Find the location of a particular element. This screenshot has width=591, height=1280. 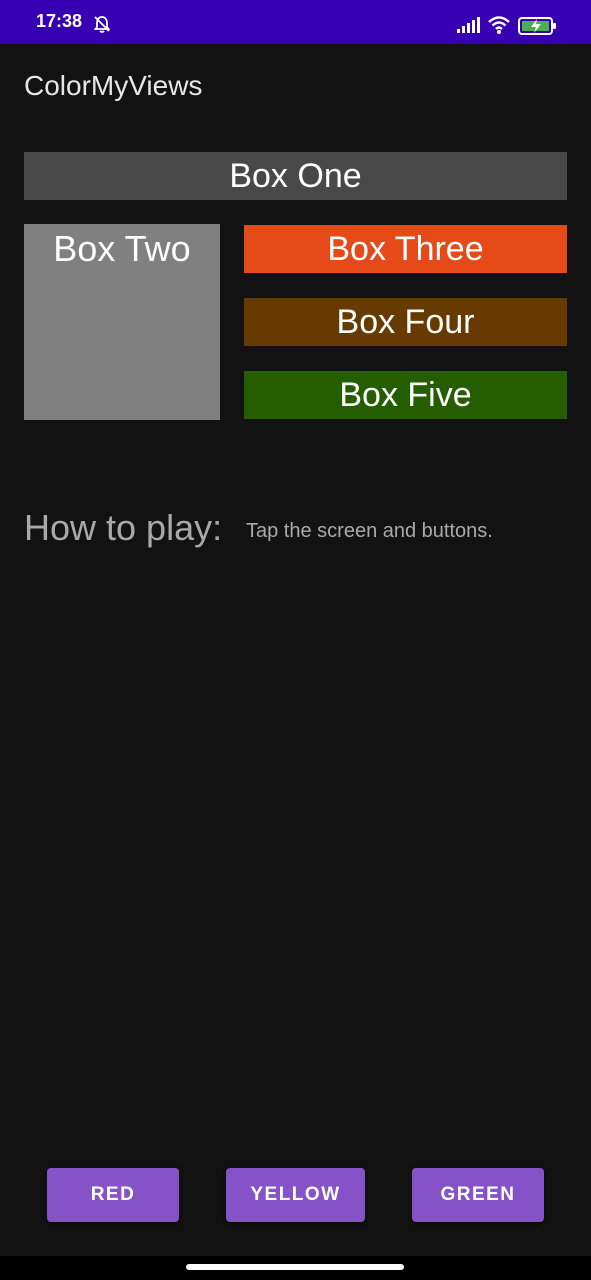

navigation-bar is located at coordinates (295, 1268).